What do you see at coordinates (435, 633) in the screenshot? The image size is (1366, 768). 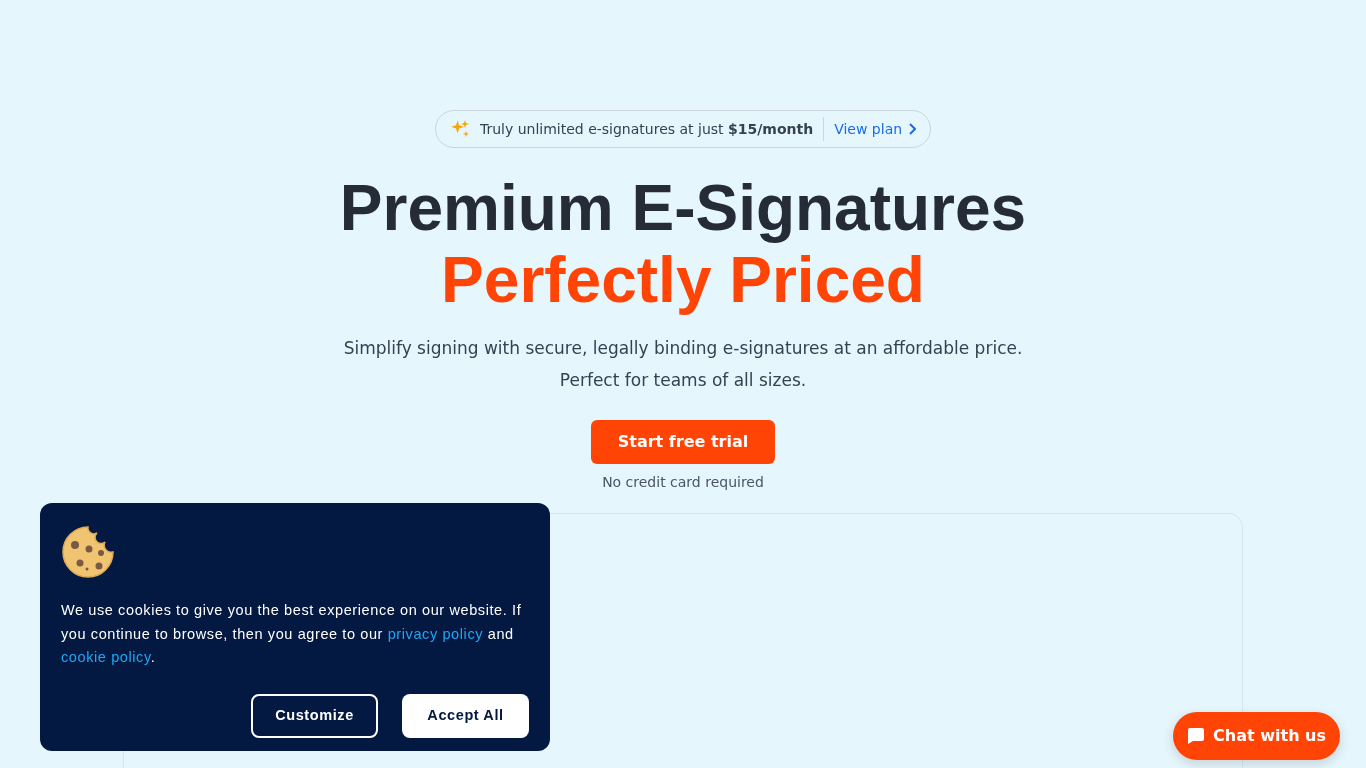 I see `policy-link: privacy policy` at bounding box center [435, 633].